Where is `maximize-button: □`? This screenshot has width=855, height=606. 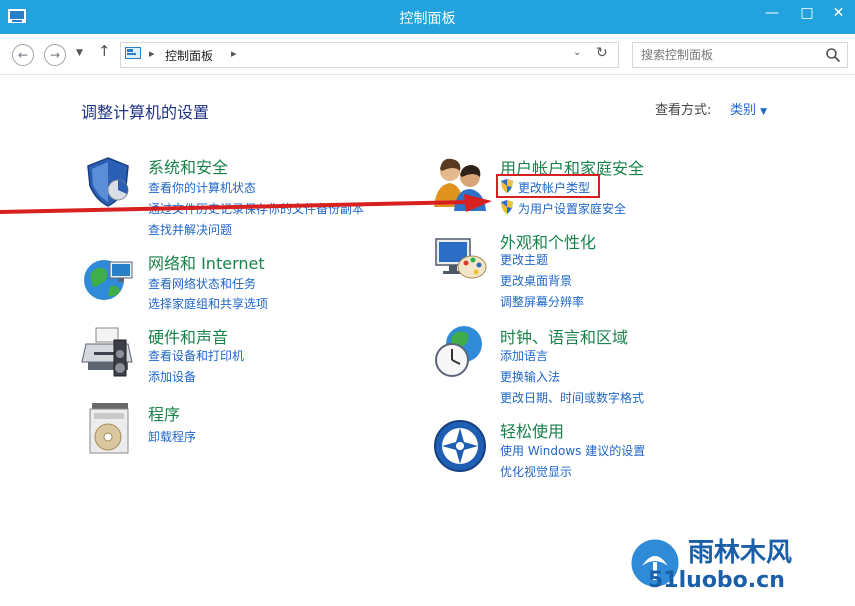 maximize-button: □ is located at coordinates (807, 13).